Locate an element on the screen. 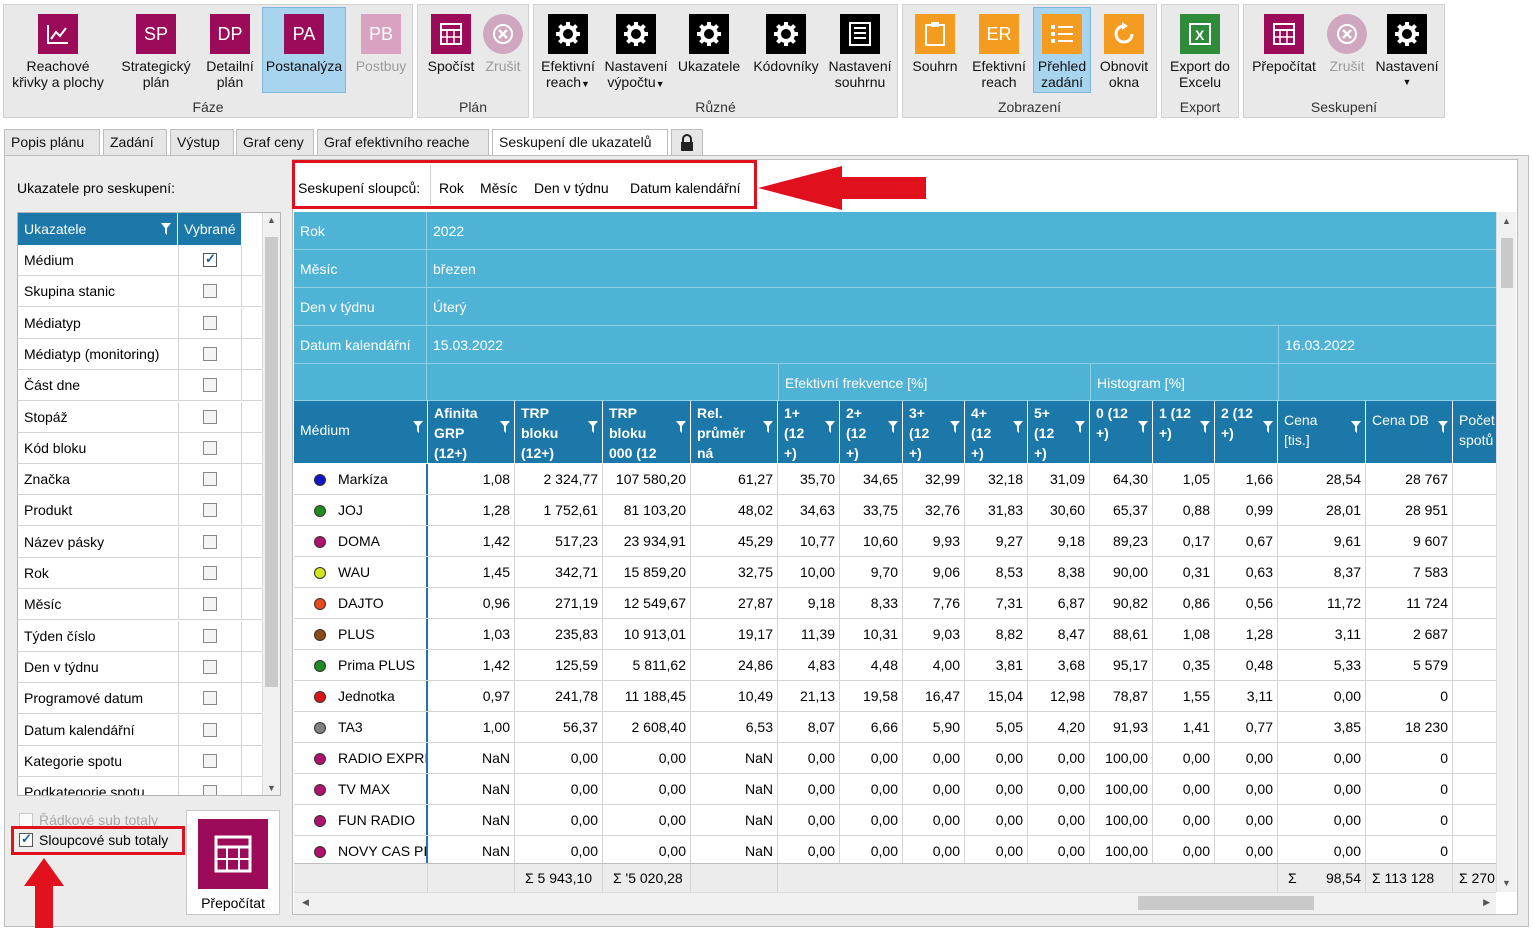  table-horizontal-scrollbar: ◀ ▶ is located at coordinates (895, 903).